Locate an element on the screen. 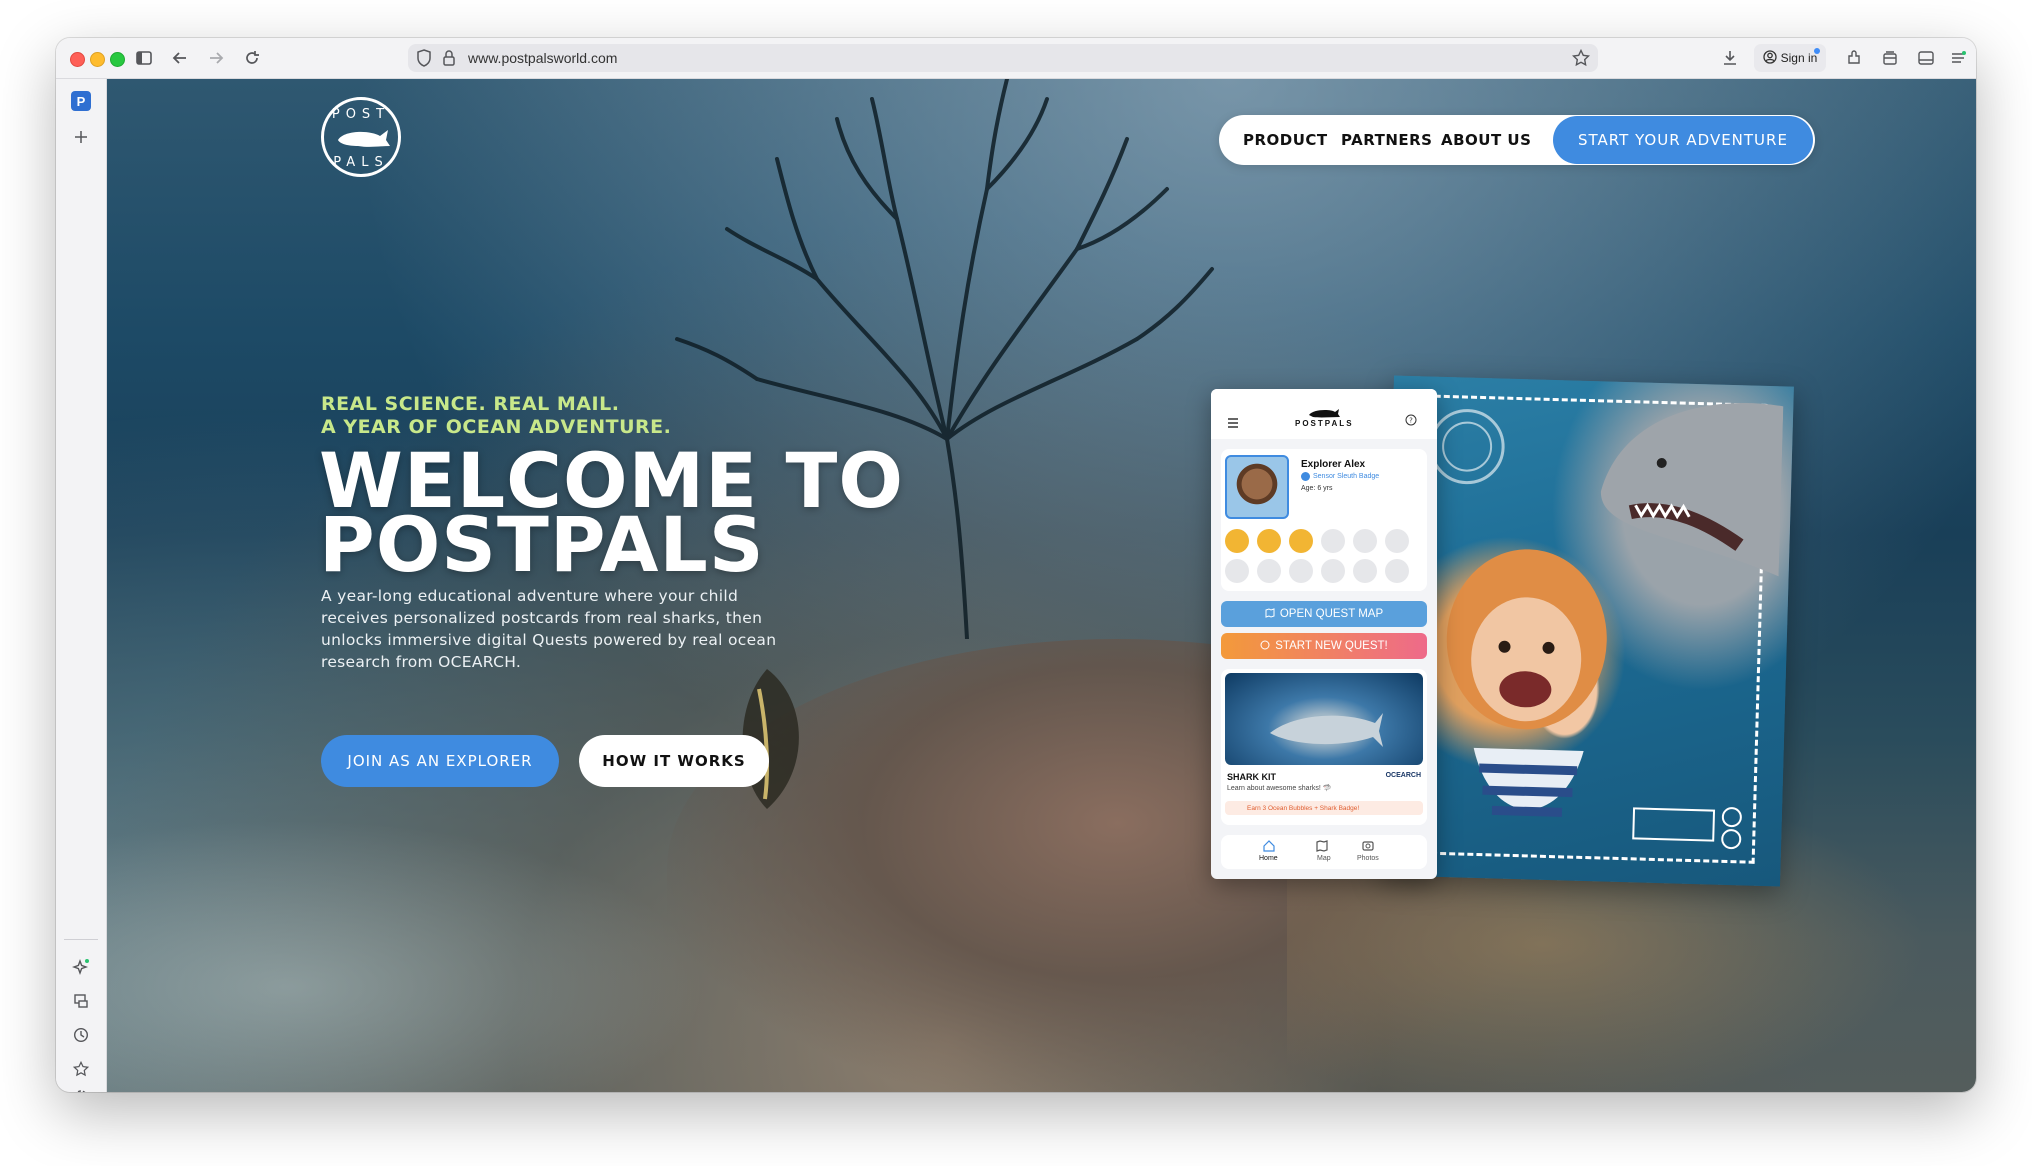 The height and width of the screenshot is (1166, 2032). account-icon is located at coordinates (1769, 58).